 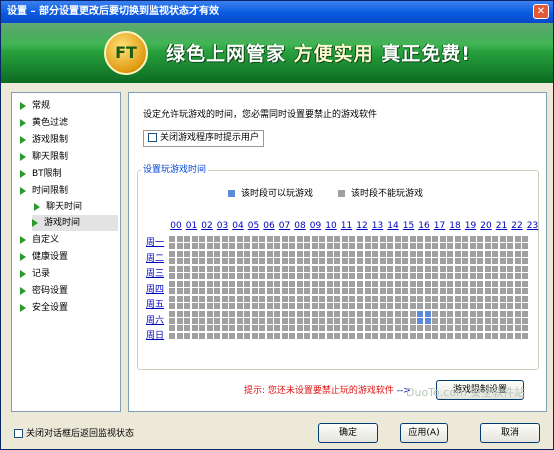 I want to click on sidebar-item-chat-time: 聊天时间, so click(x=58, y=207).